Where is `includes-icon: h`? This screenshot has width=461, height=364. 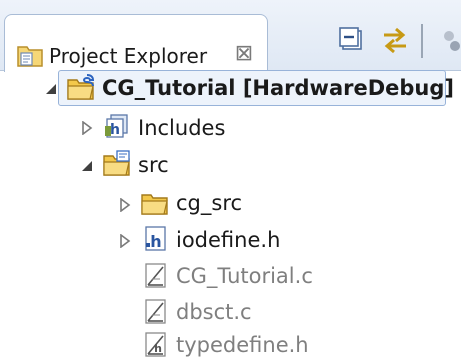 includes-icon: h is located at coordinates (117, 127).